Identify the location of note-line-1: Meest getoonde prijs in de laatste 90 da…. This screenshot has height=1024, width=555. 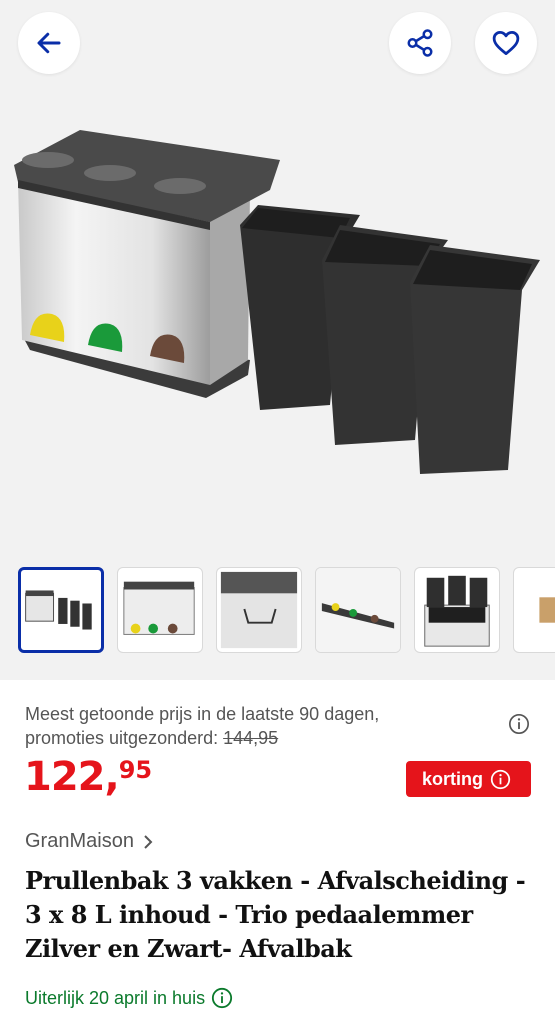
(202, 714).